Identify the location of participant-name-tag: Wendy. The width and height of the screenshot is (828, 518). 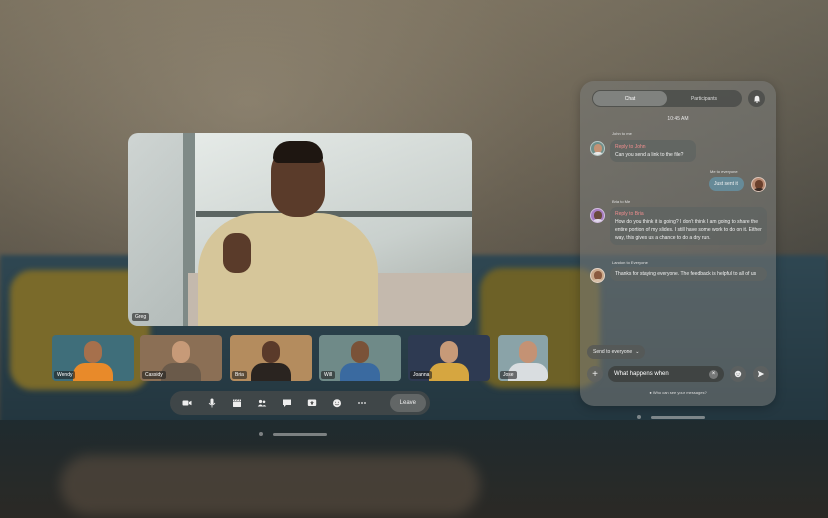
(65, 375).